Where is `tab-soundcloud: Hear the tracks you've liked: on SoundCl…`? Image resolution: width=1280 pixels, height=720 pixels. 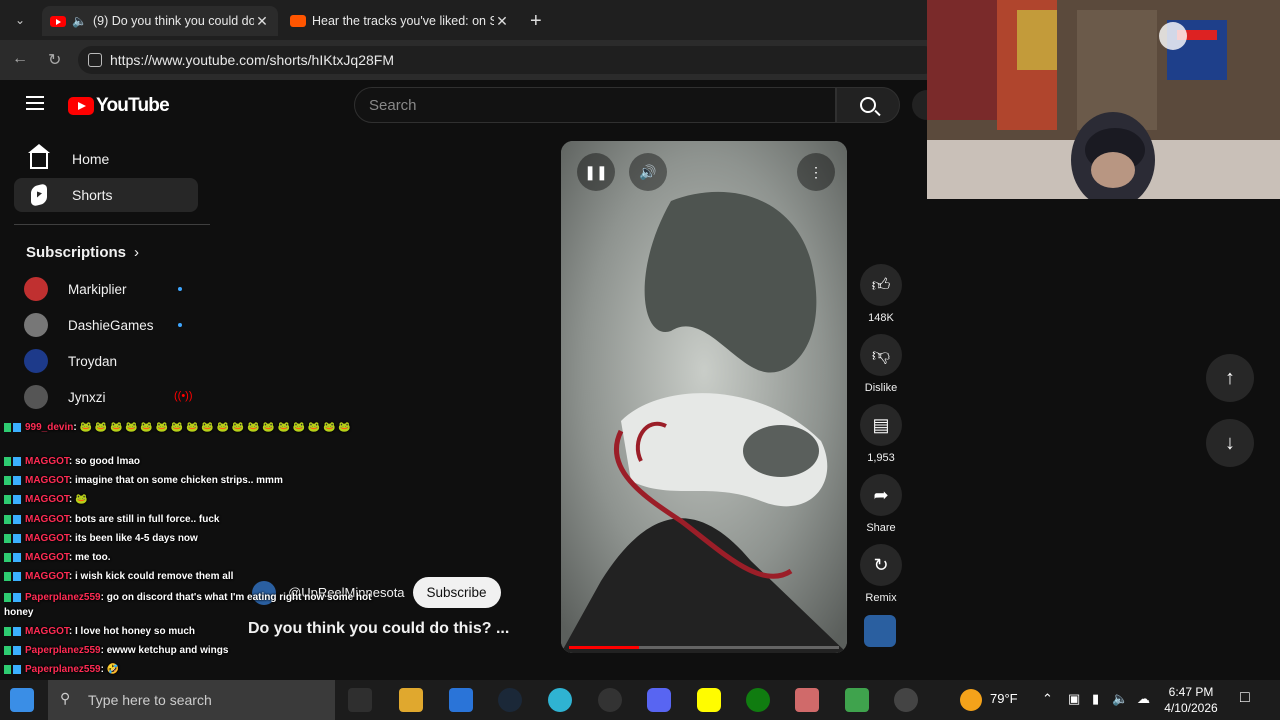 tab-soundcloud: Hear the tracks you've liked: on SoundCl… is located at coordinates (400, 21).